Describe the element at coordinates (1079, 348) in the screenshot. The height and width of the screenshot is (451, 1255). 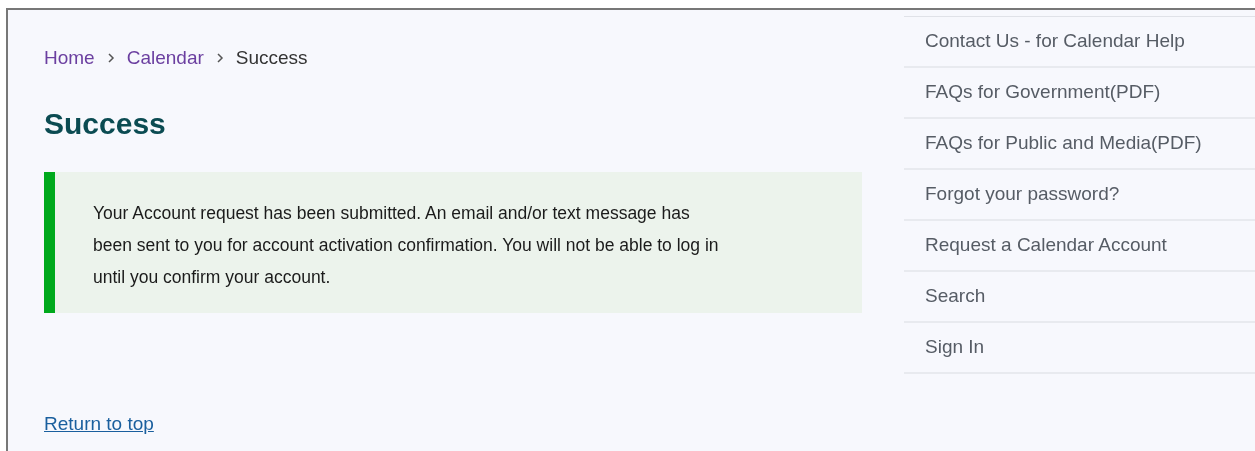
I see `sidebar-link: Sign In` at that location.